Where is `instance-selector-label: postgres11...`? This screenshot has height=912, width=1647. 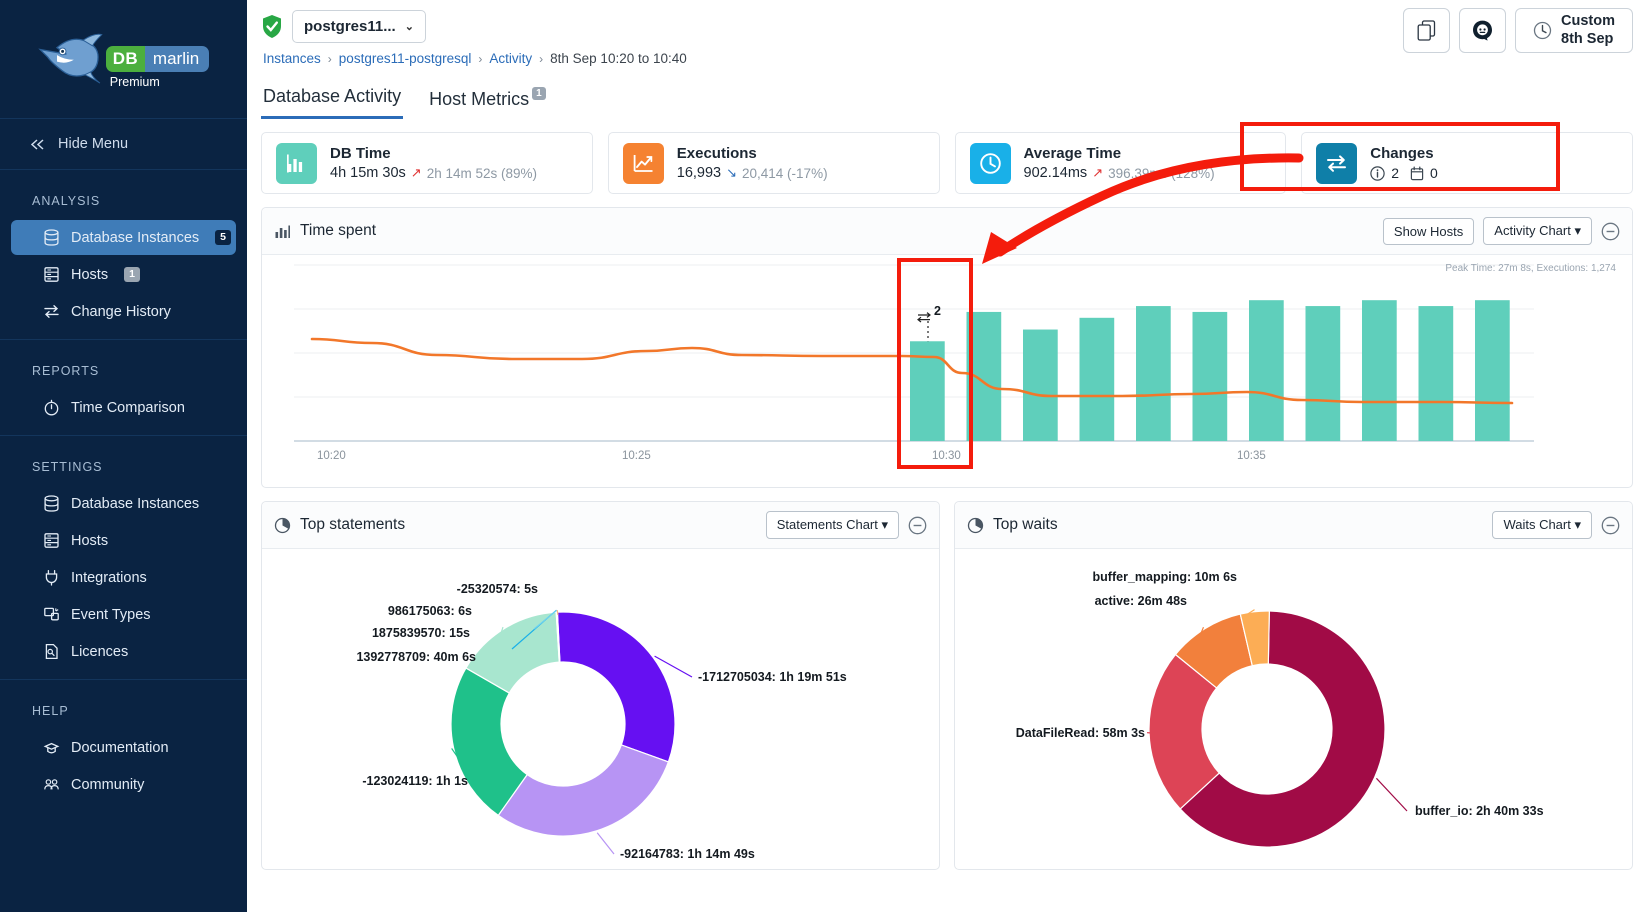
instance-selector-label: postgres11... is located at coordinates (350, 26).